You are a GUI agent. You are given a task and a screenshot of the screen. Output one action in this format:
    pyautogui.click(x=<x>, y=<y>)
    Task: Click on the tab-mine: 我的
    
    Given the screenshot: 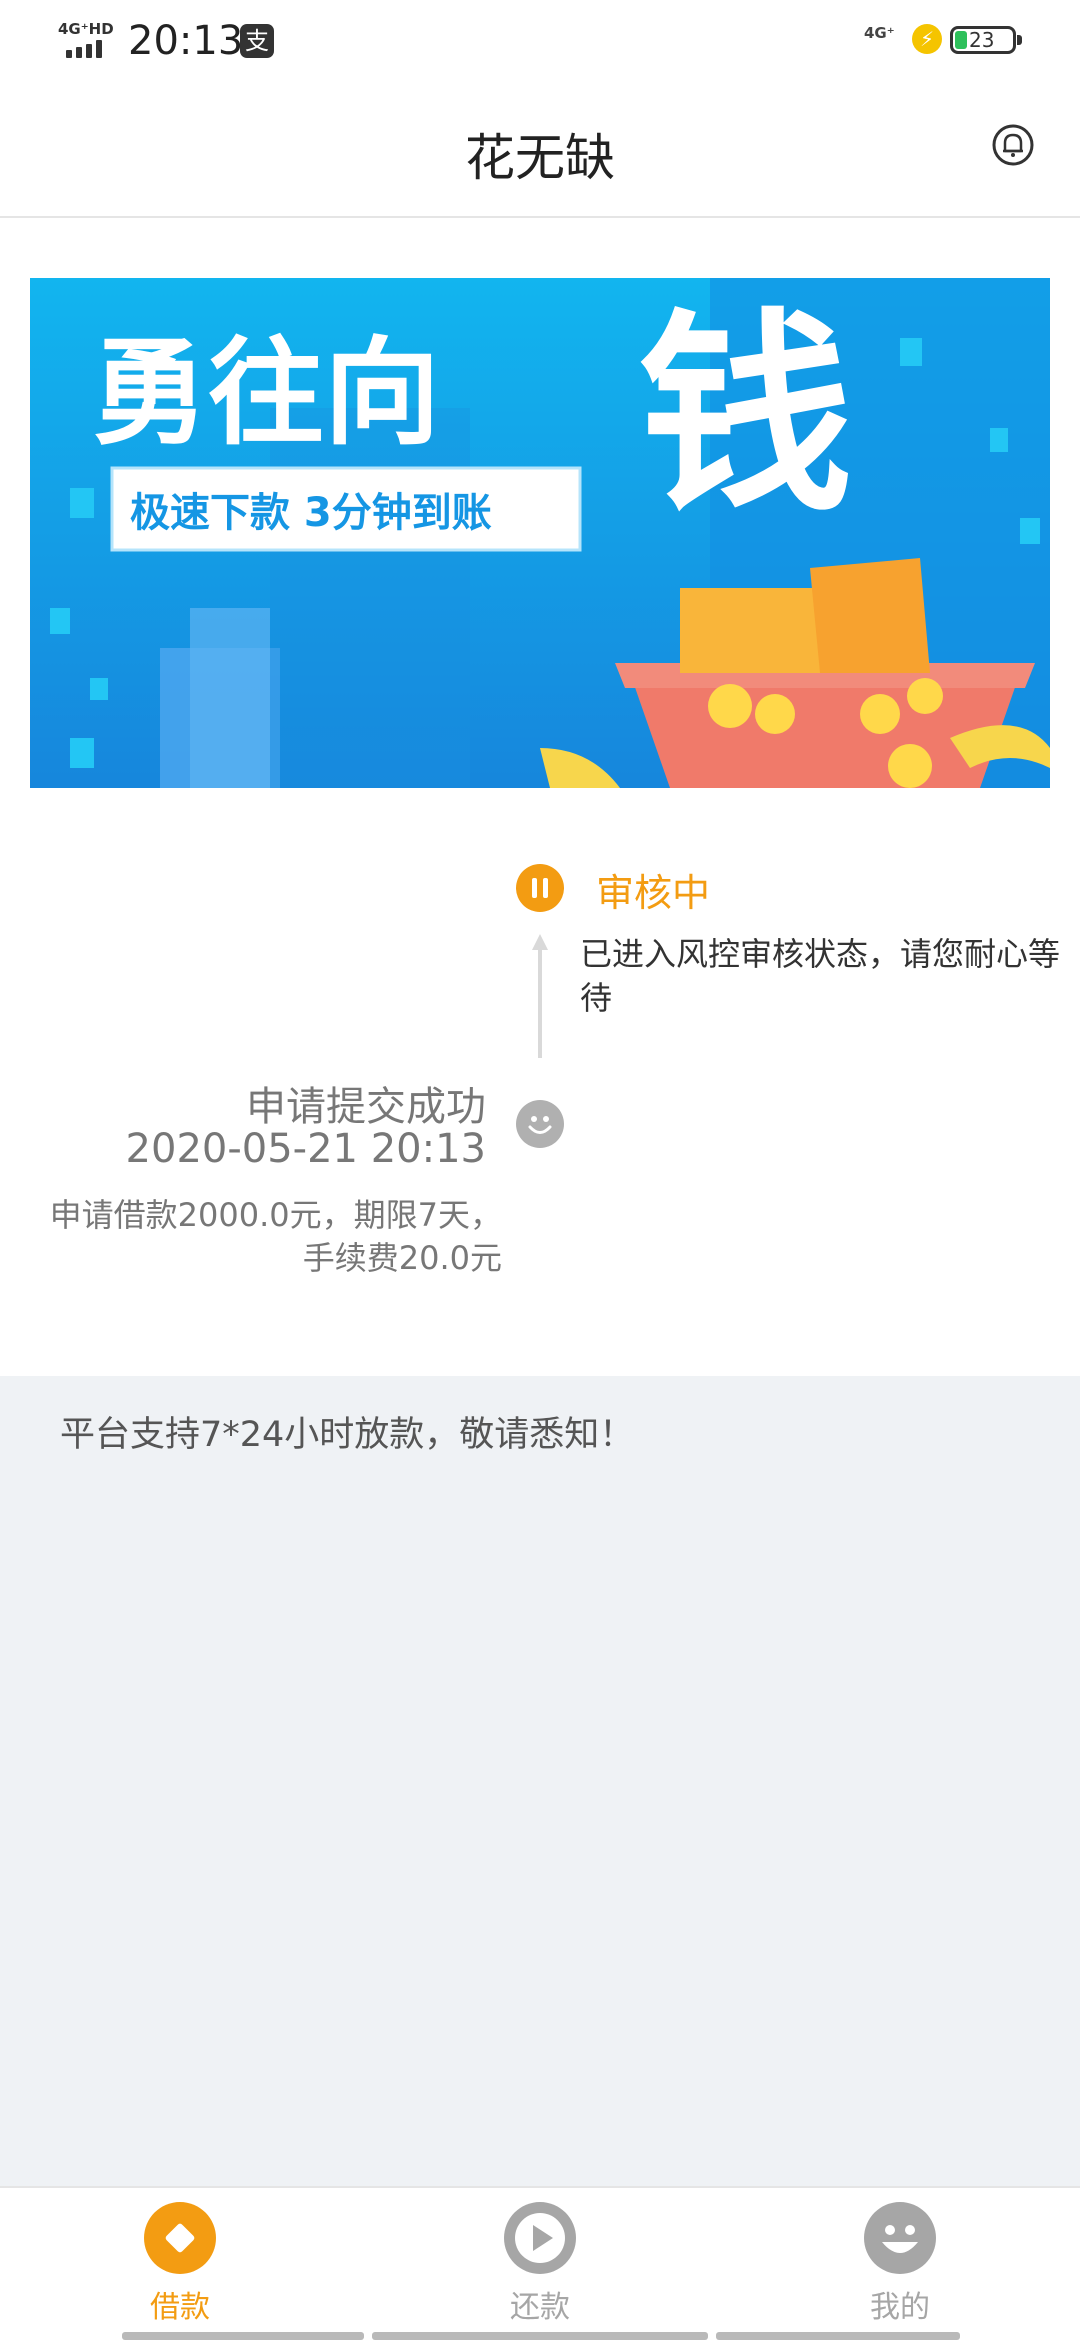 What is the action you would take?
    pyautogui.click(x=900, y=2265)
    